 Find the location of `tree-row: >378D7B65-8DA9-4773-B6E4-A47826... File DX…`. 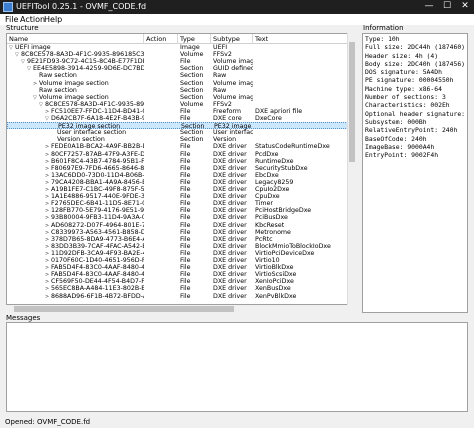

tree-row: >378D7B65-8DA9-4773-B6E4-A47826... File DX… is located at coordinates (180, 239).